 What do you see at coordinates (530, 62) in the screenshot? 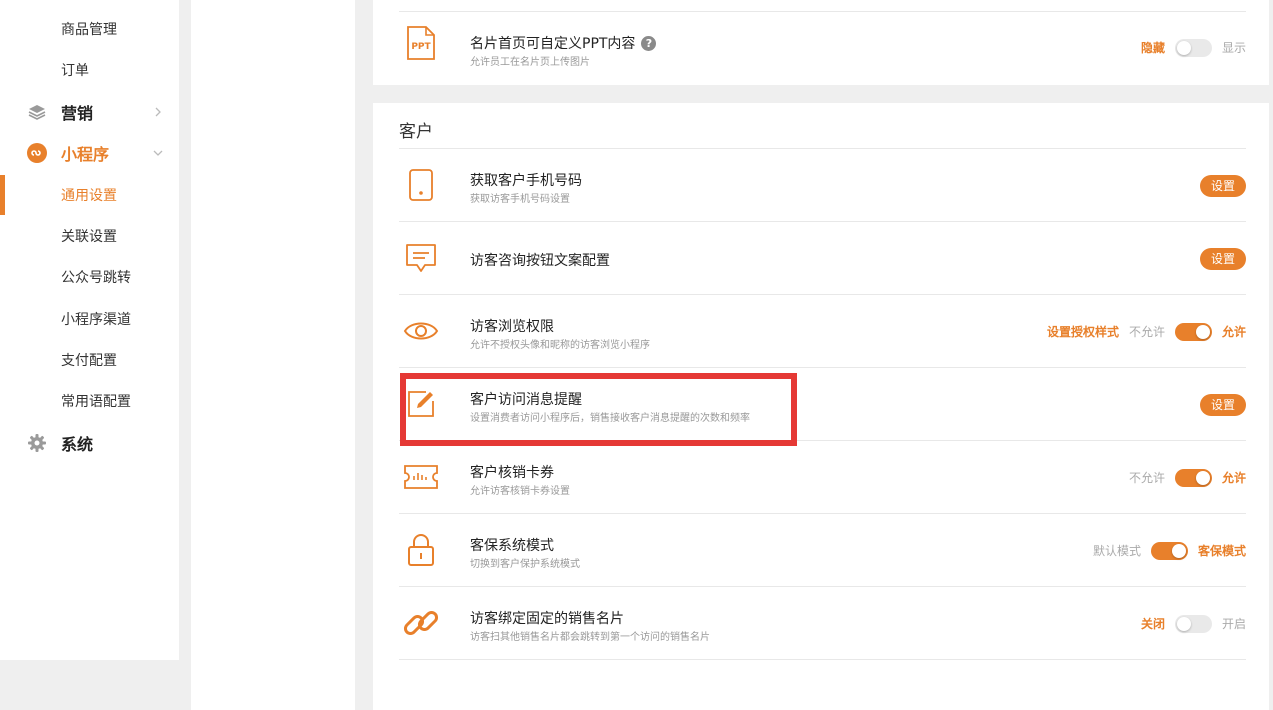
I see `row-desc: 允许员工在名片页上传图片` at bounding box center [530, 62].